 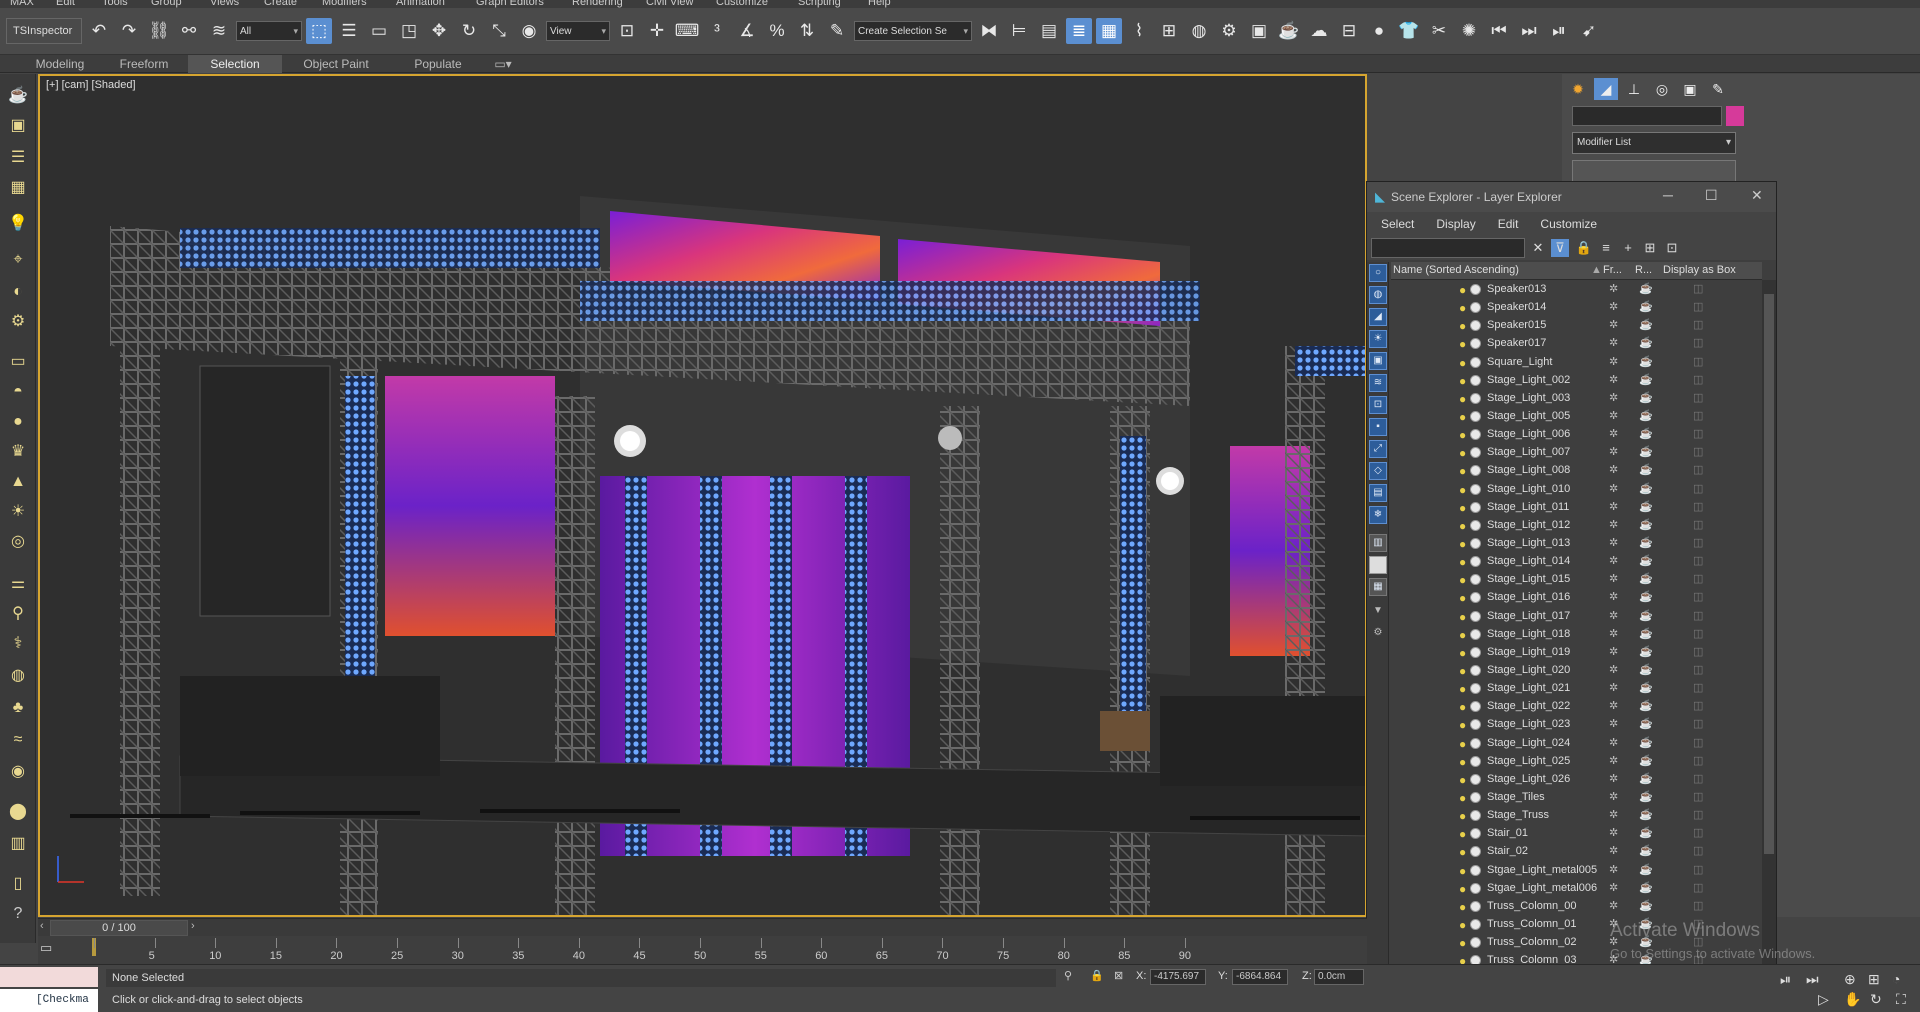 What do you see at coordinates (1901, 999) in the screenshot?
I see `maximize-viewport-icon: ⛶` at bounding box center [1901, 999].